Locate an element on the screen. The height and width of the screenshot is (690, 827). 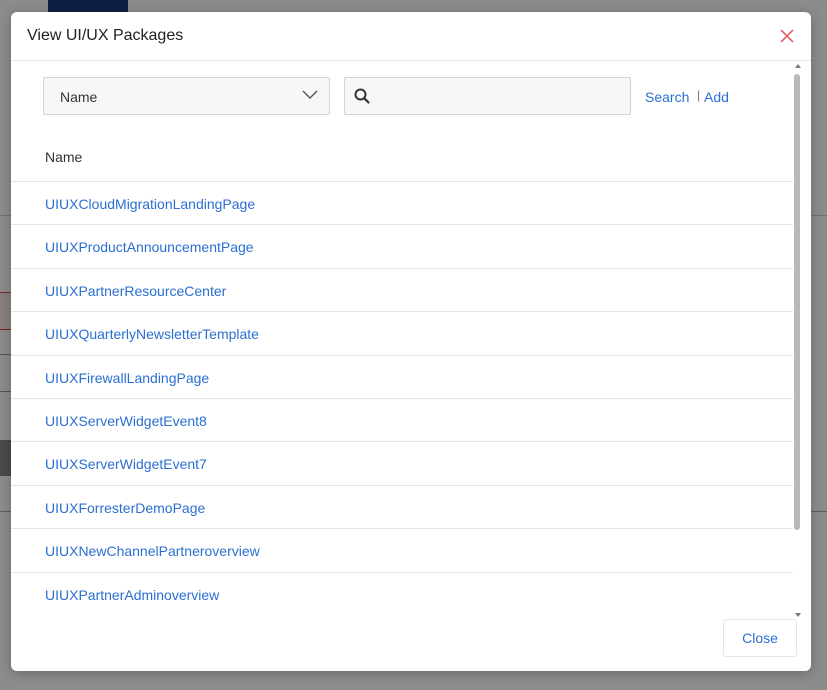
package-link: UIUXServerWidgetEvent8 is located at coordinates (126, 421).